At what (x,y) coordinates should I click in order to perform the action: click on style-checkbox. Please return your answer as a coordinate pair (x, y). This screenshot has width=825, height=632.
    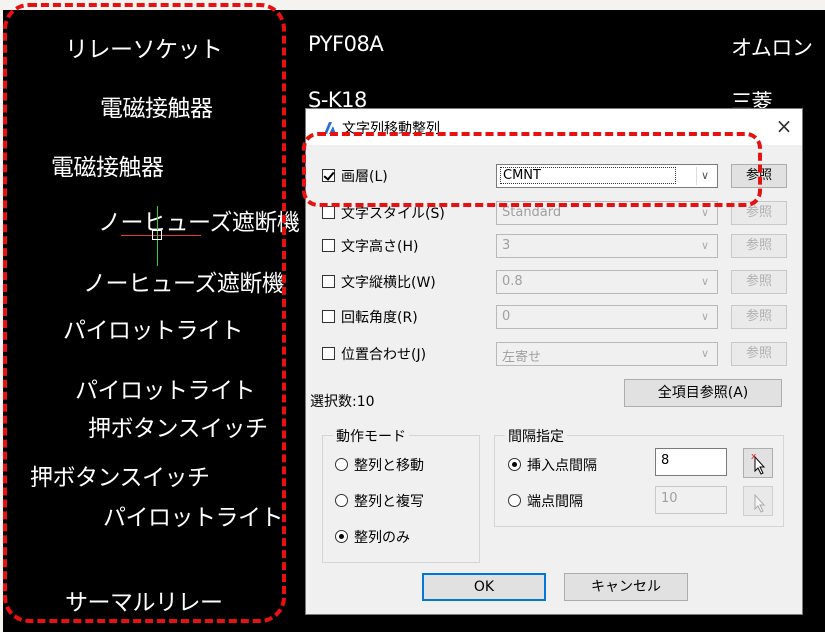
    Looking at the image, I should click on (328, 212).